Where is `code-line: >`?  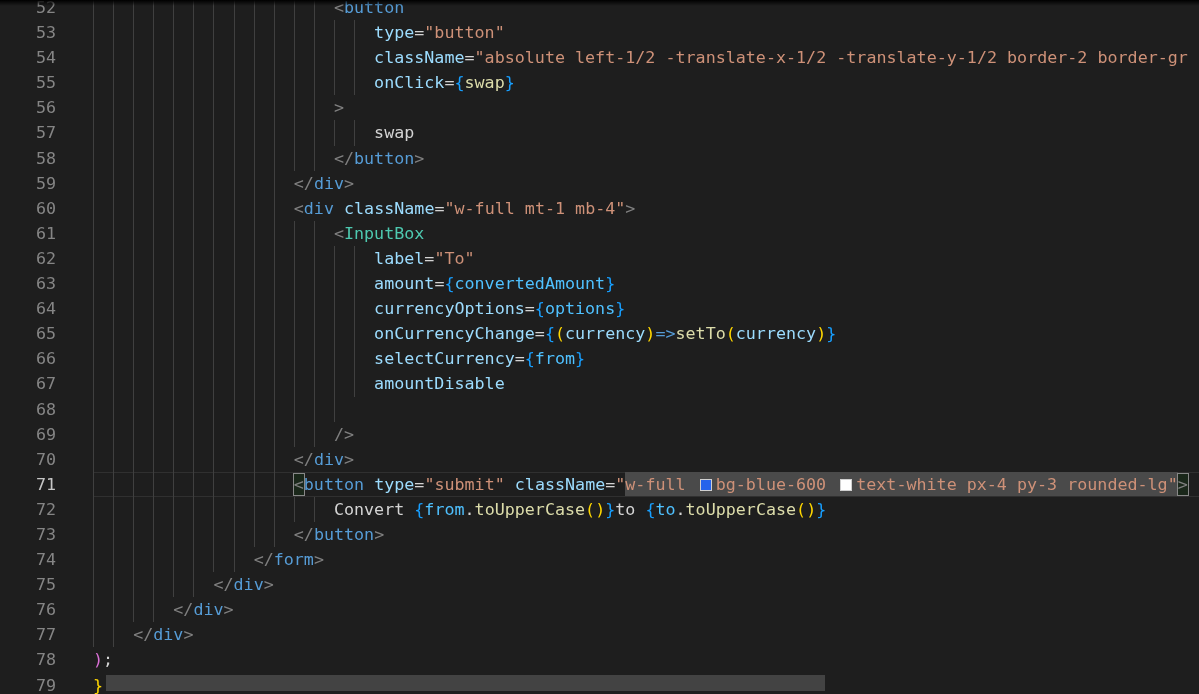 code-line: > is located at coordinates (338, 107).